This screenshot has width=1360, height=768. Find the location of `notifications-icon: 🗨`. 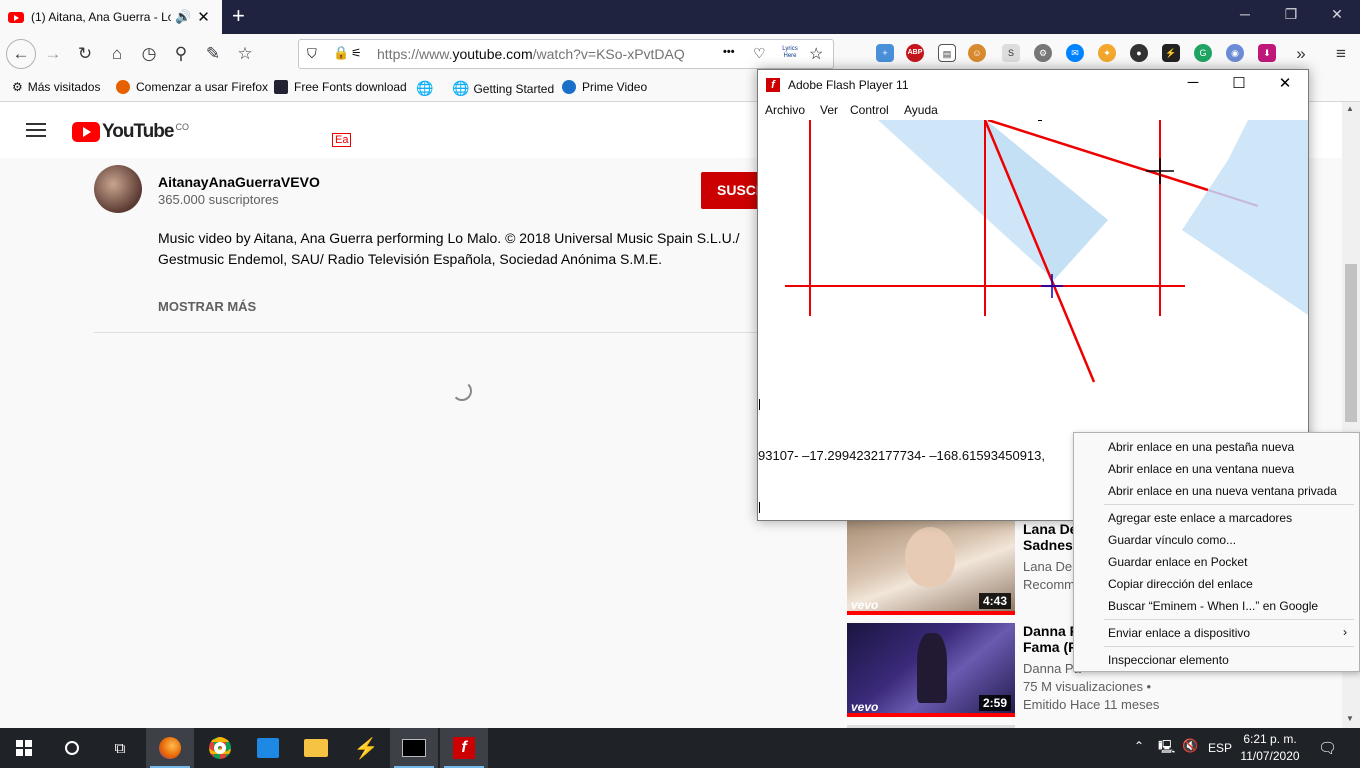

notifications-icon: 🗨 is located at coordinates (1327, 748).